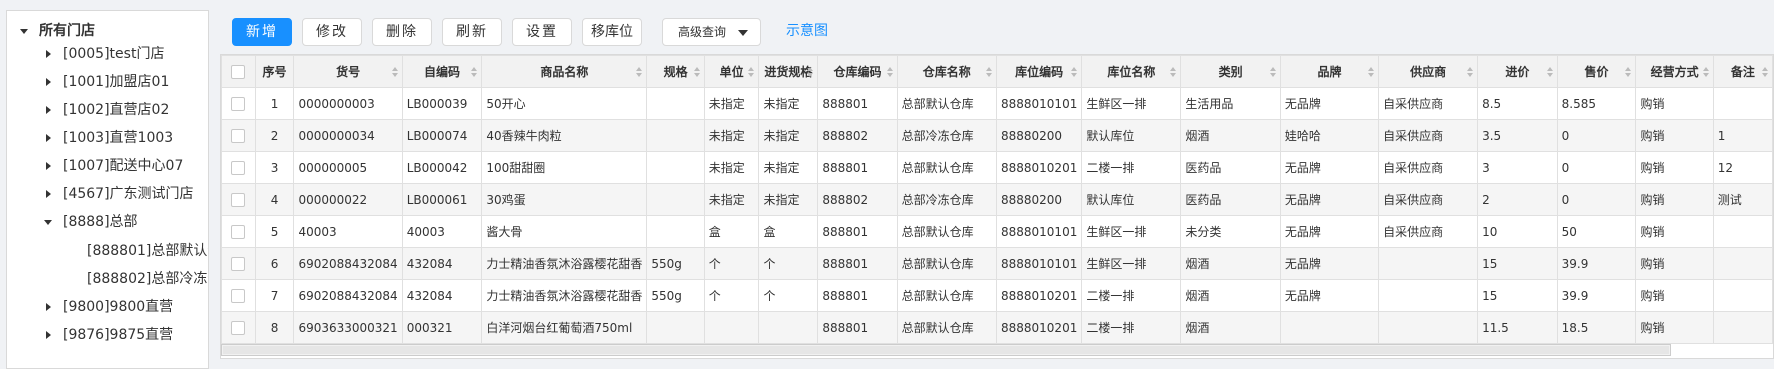 The width and height of the screenshot is (1774, 369). I want to click on tree-item: [4567]广东测试门店, so click(128, 194).